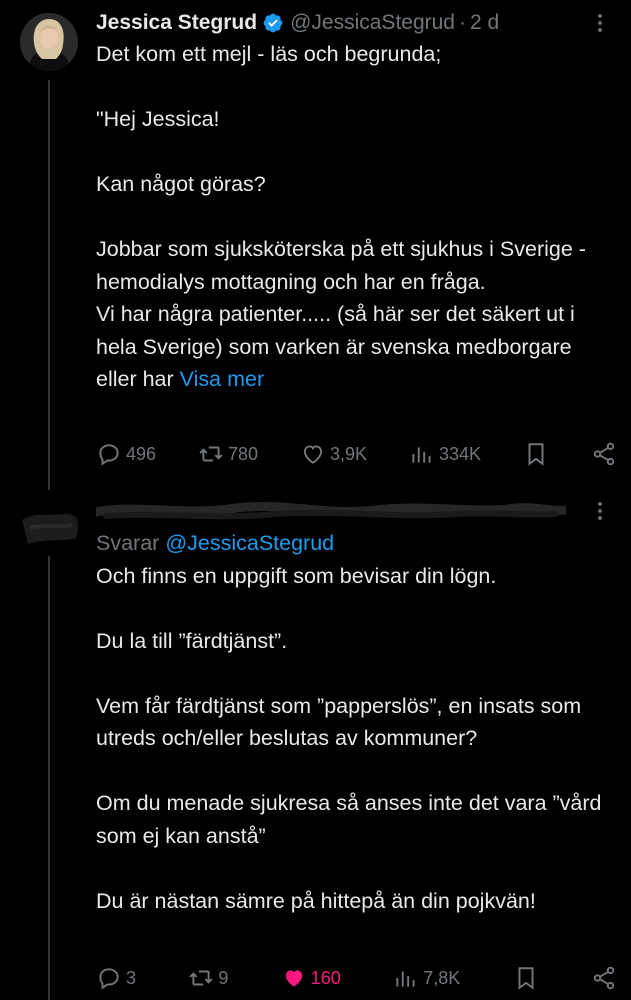 The width and height of the screenshot is (631, 1000). What do you see at coordinates (442, 977) in the screenshot?
I see `views-count: 7,8K` at bounding box center [442, 977].